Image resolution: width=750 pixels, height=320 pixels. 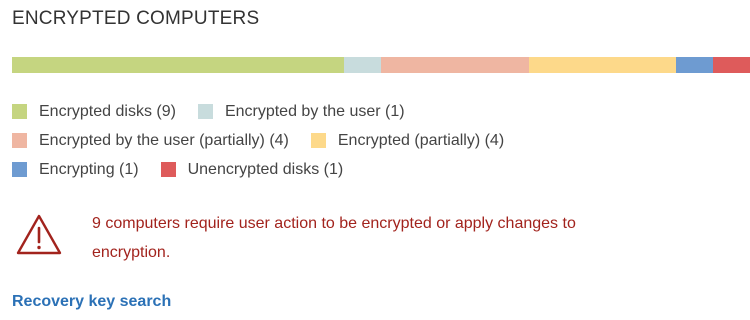 I want to click on legend-swatch-encrypted-by-user-partially, so click(x=19, y=140).